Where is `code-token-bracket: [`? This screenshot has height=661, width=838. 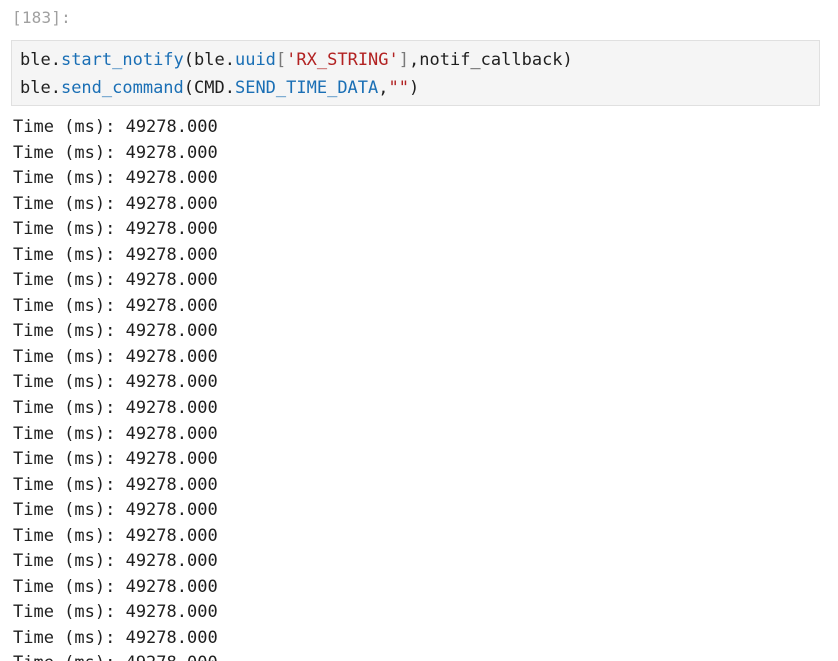
code-token-bracket: [ is located at coordinates (281, 60).